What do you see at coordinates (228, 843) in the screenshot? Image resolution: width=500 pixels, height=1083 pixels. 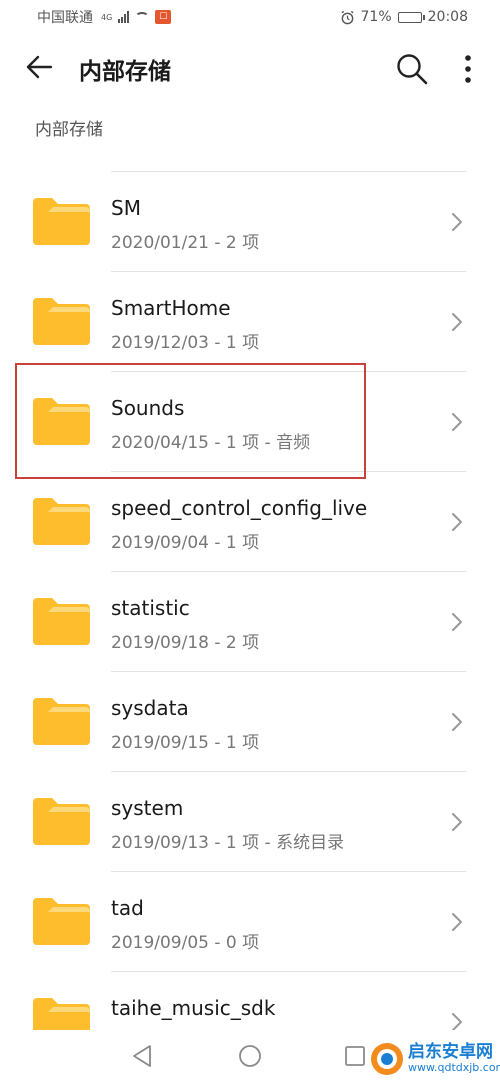 I see `folder-meta: 2019/09/13 - 1 项 - 系统目录` at bounding box center [228, 843].